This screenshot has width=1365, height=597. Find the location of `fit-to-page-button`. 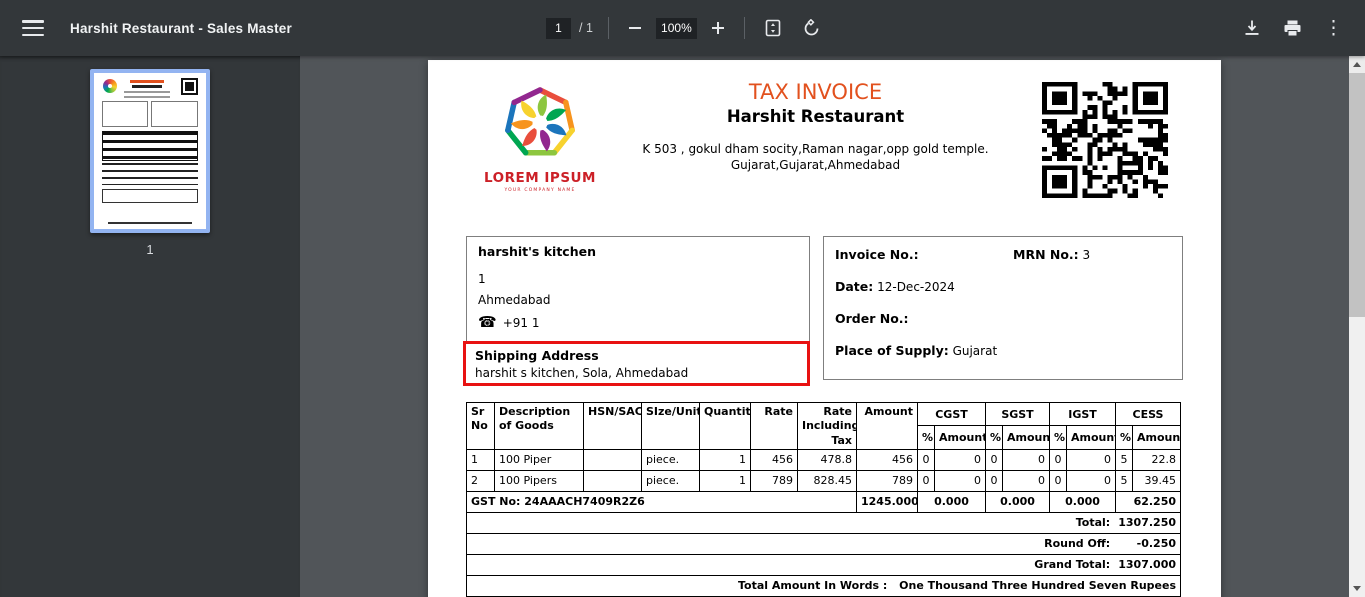

fit-to-page-button is located at coordinates (773, 28).